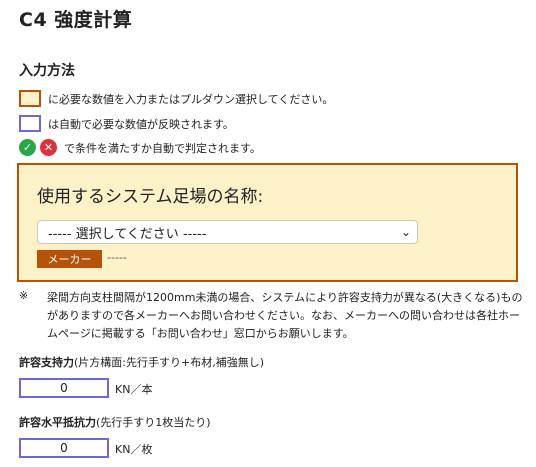  Describe the element at coordinates (27, 147) in the screenshot. I see `check-icon: ✓` at that location.